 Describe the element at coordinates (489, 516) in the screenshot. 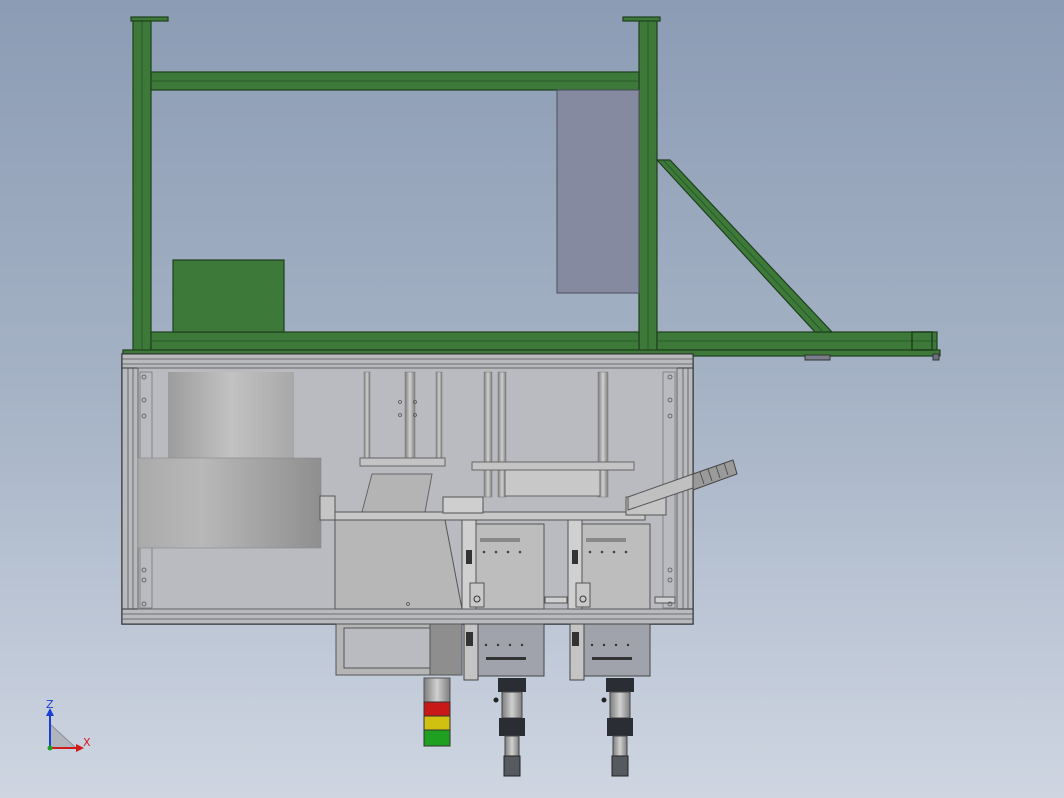

I see `work-table` at that location.